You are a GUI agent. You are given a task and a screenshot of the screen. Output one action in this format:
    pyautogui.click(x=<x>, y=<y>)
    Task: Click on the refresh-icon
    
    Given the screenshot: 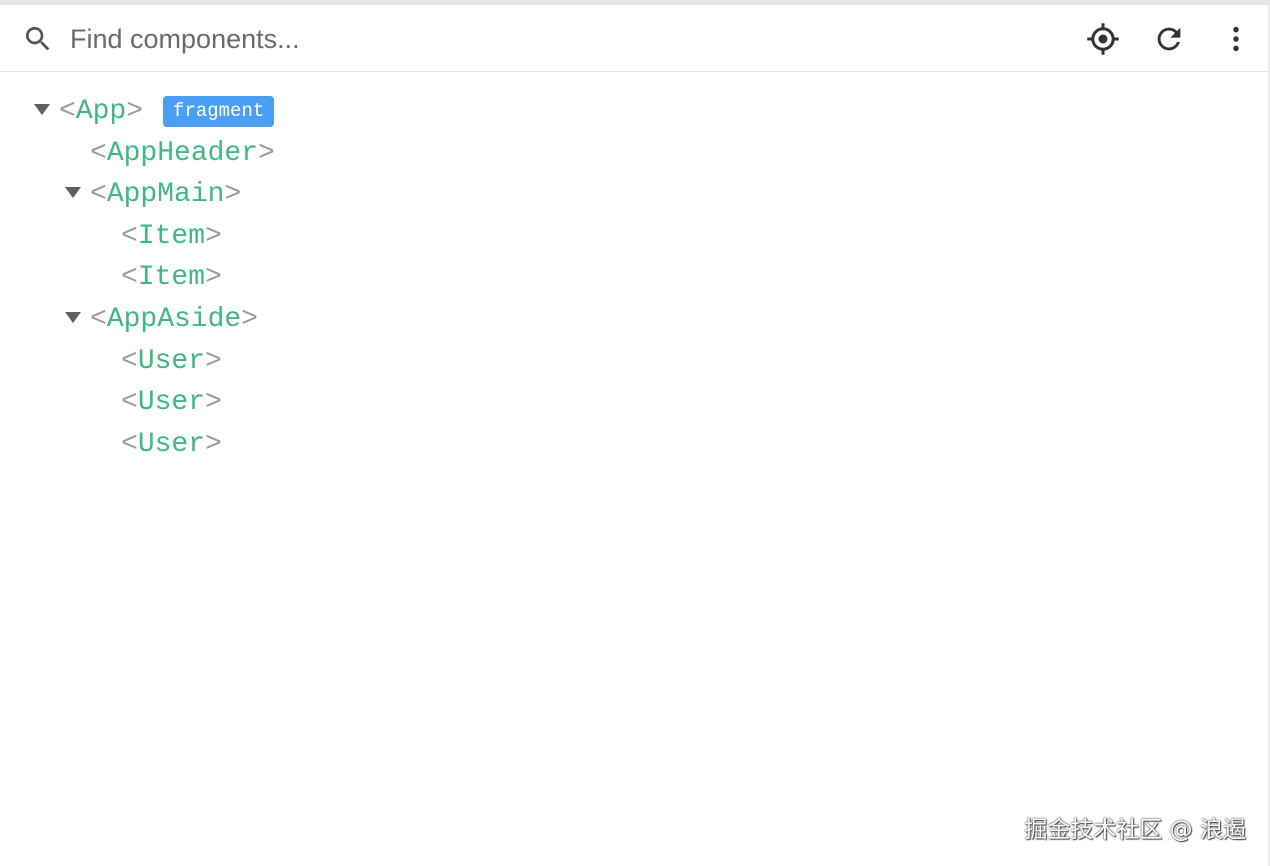 What is the action you would take?
    pyautogui.click(x=1169, y=39)
    